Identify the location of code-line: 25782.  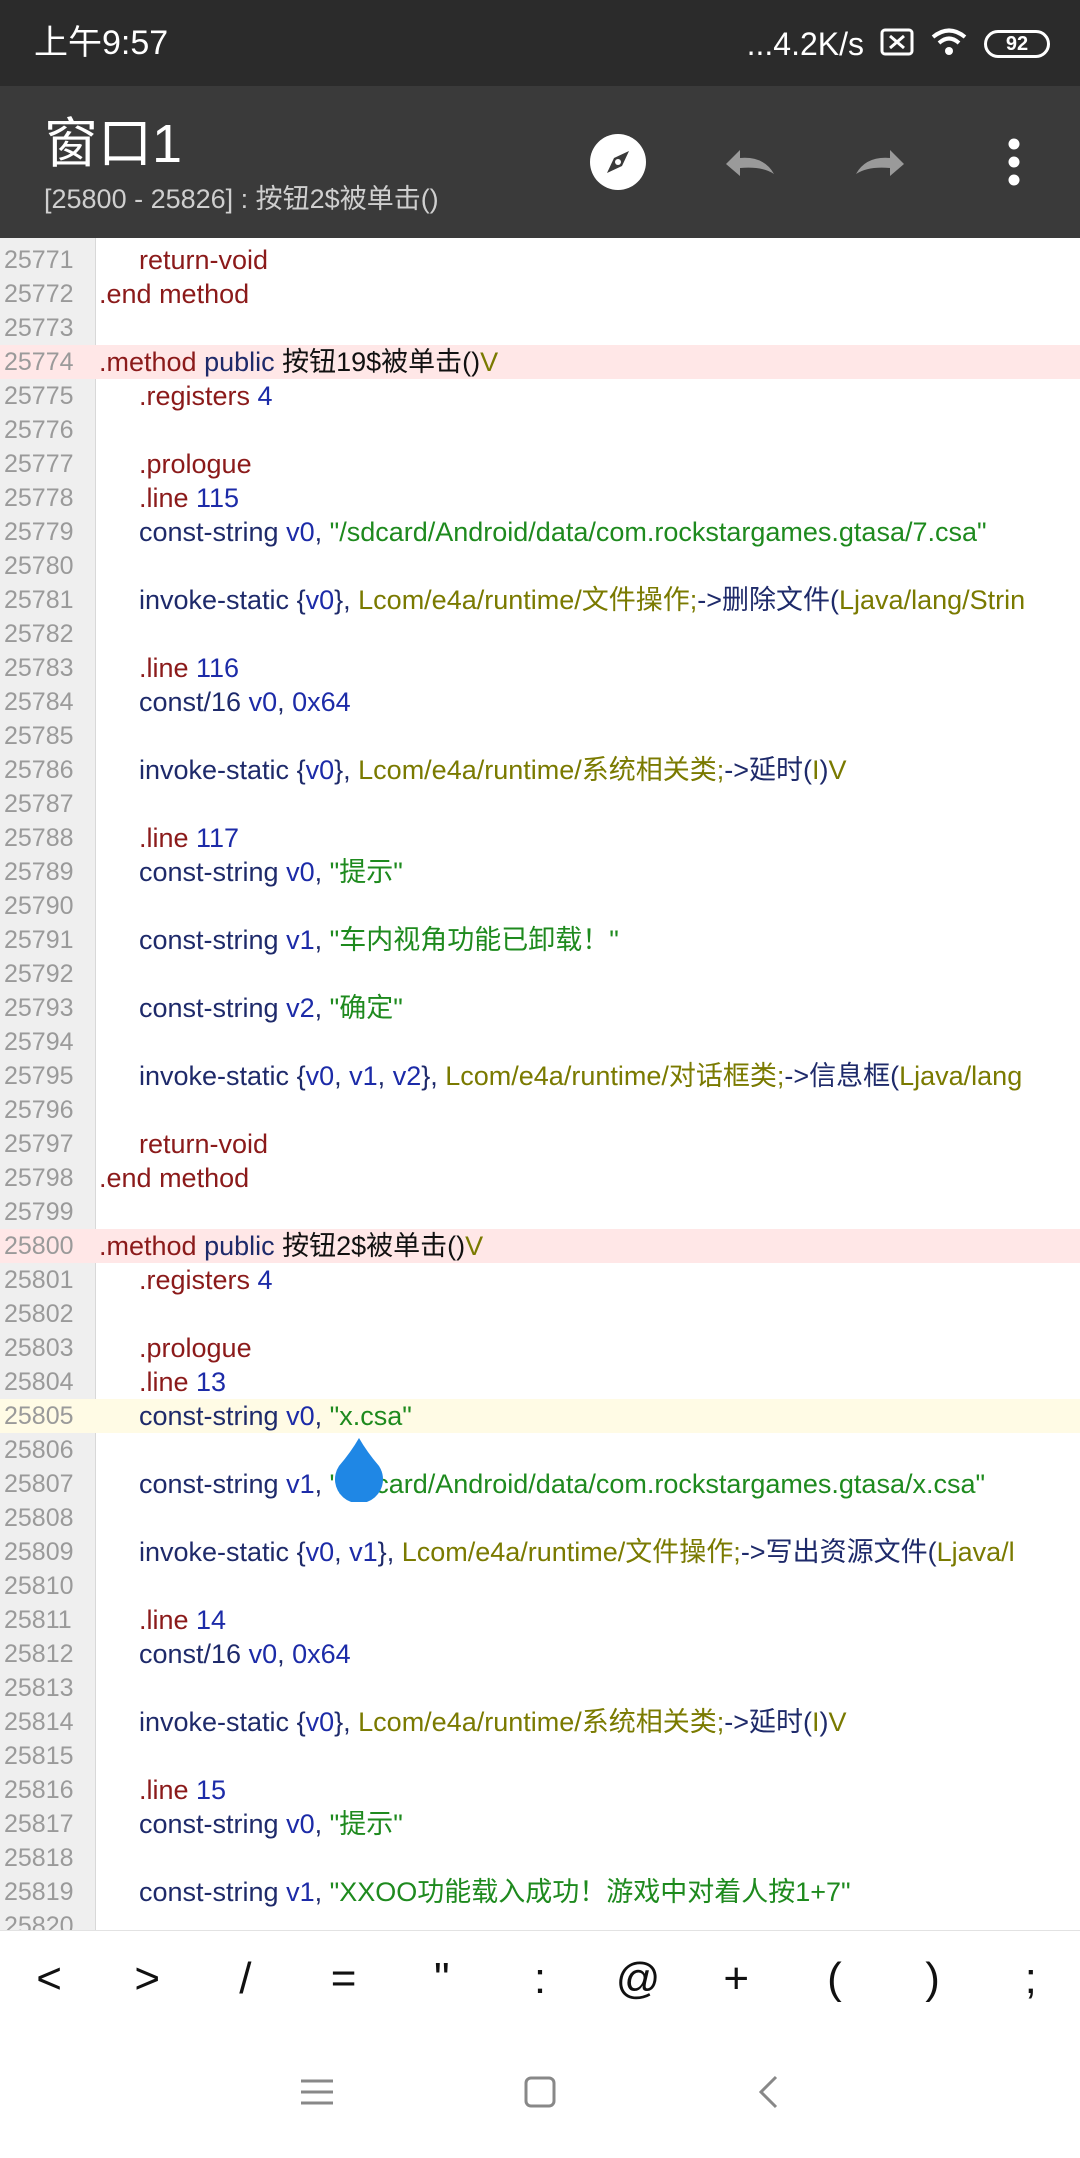
(540, 634).